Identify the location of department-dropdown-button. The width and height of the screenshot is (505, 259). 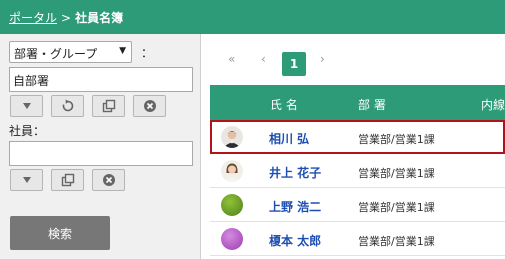
(26, 106).